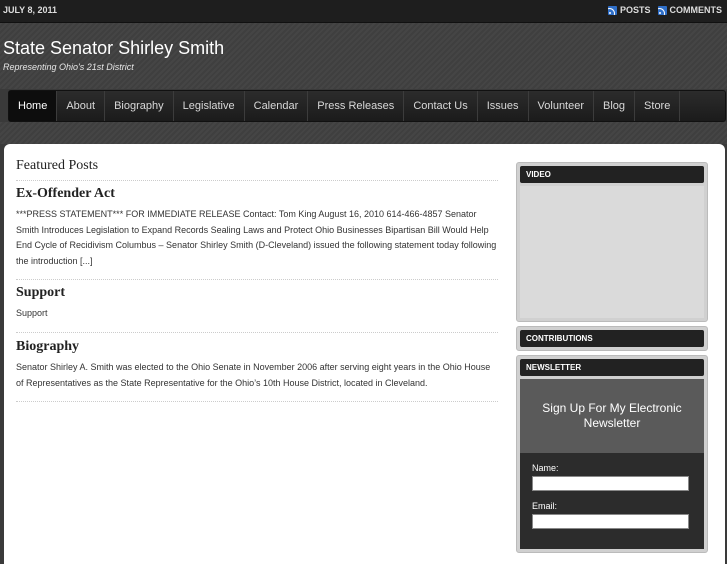  Describe the element at coordinates (363, 133) in the screenshot. I see `header-band` at that location.